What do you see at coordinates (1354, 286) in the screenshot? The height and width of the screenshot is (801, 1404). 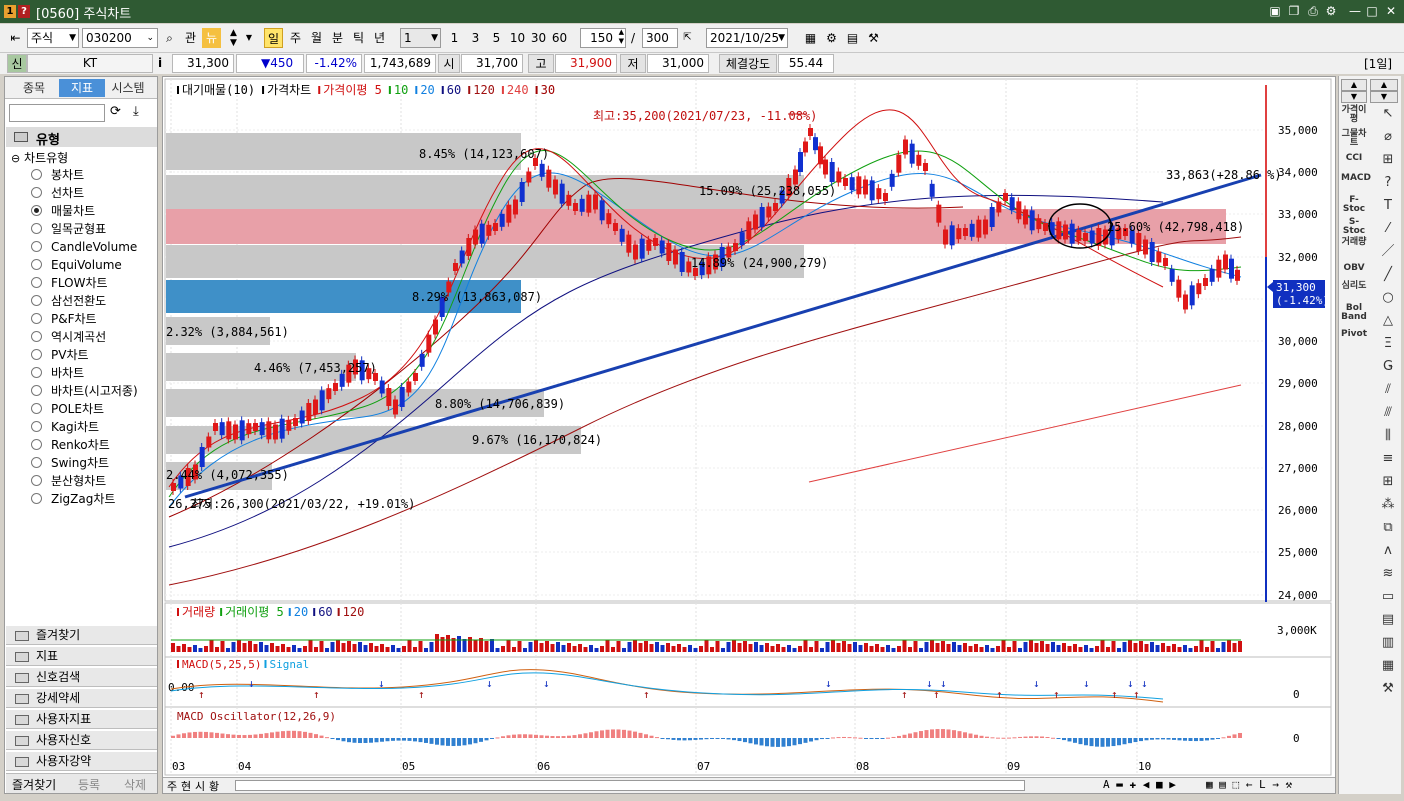 I see `indicator-shortcut: 심리도` at bounding box center [1354, 286].